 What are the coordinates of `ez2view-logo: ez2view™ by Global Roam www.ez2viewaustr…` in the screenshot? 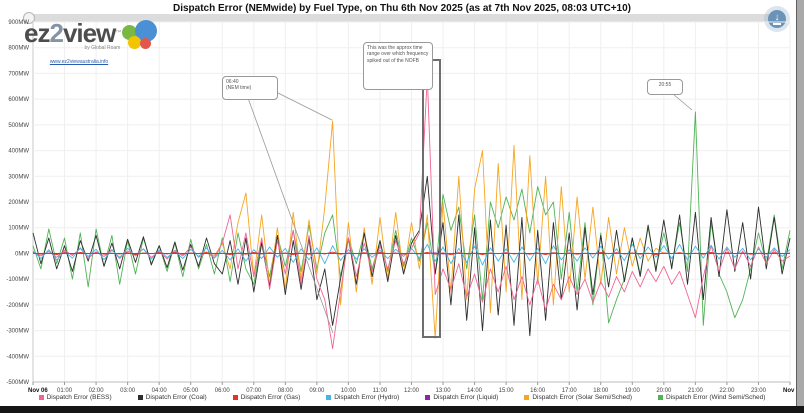 It's located at (91, 41).